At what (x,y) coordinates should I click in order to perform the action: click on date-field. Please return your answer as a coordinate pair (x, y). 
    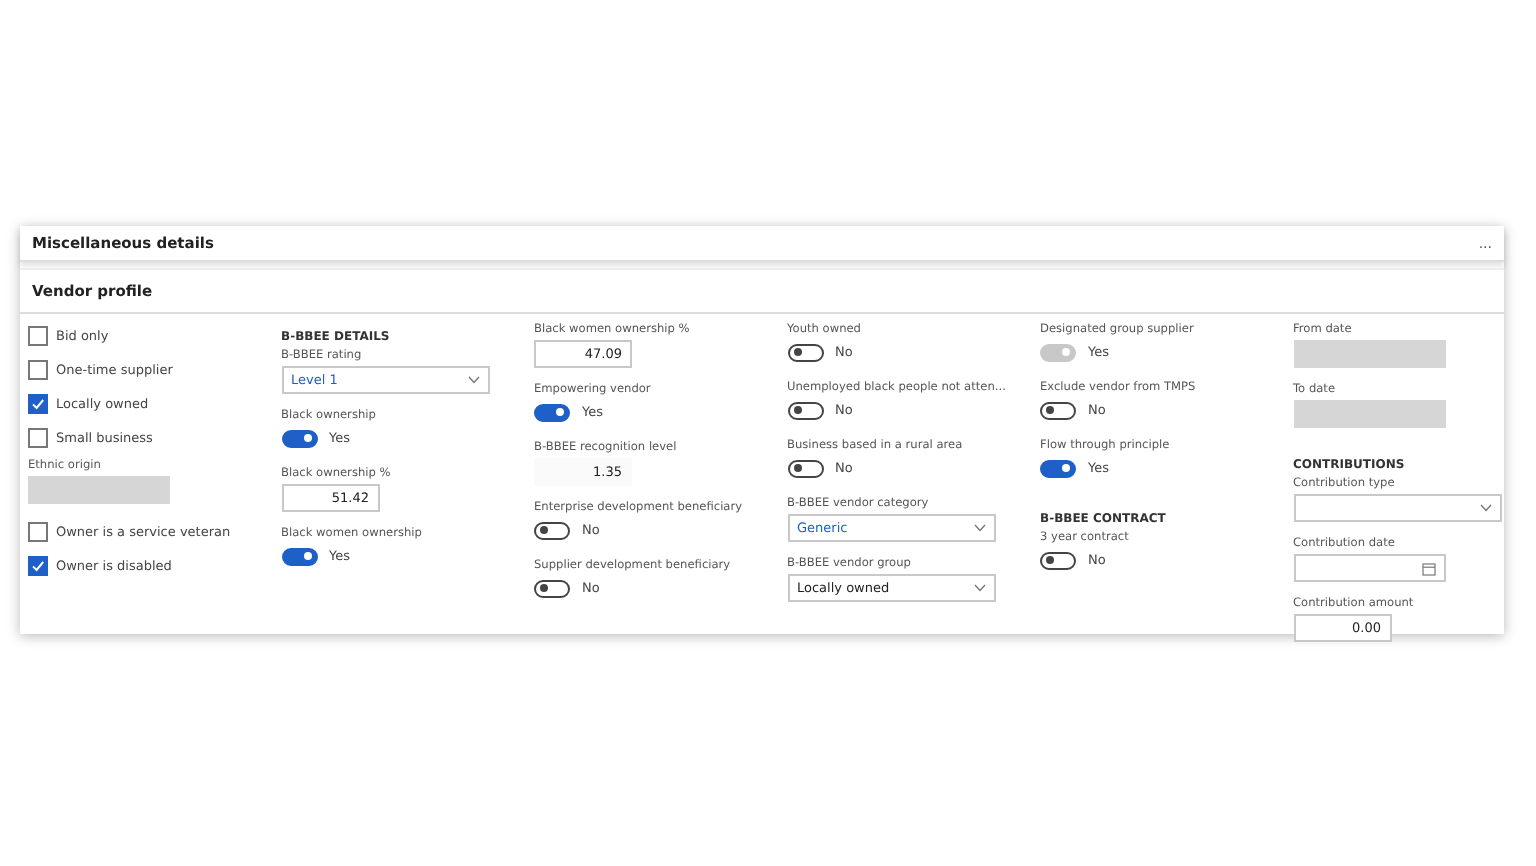
    Looking at the image, I should click on (1369, 568).